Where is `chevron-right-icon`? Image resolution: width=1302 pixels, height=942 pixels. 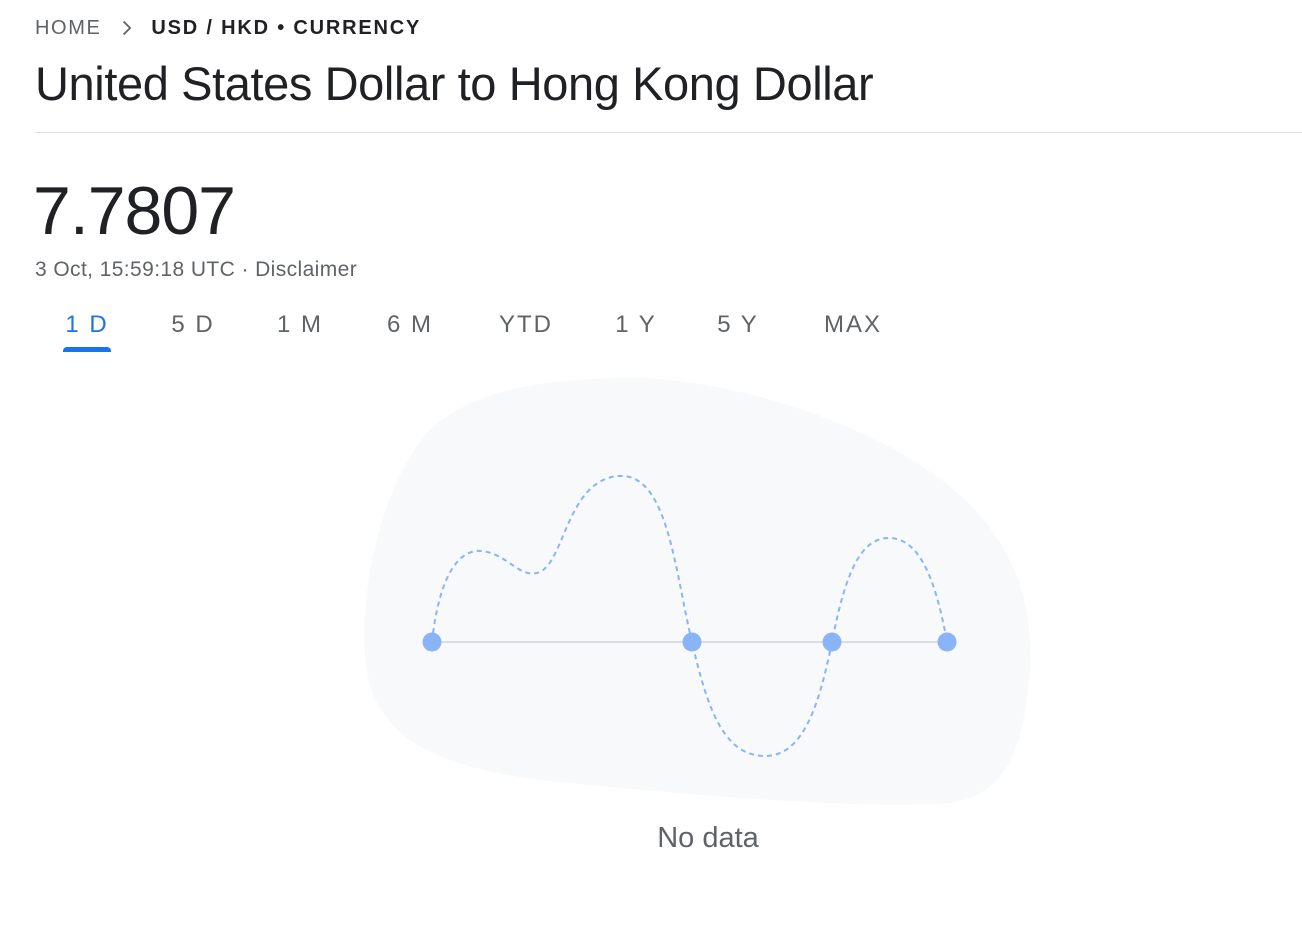 chevron-right-icon is located at coordinates (127, 28).